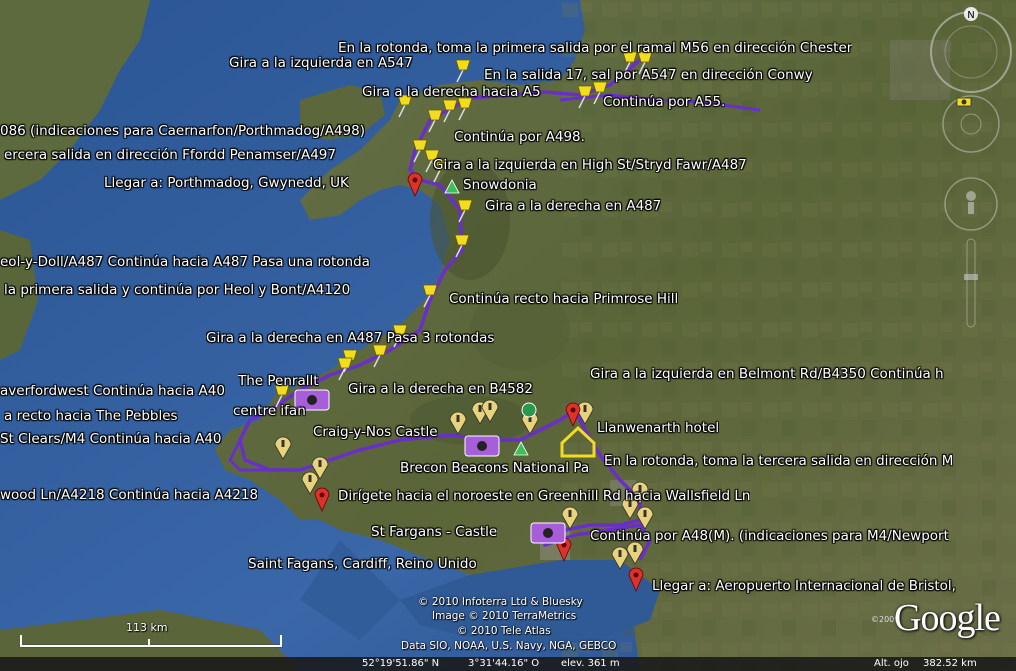 This screenshot has width=1016, height=671. What do you see at coordinates (129, 495) in the screenshot?
I see `map-label: wood Ln/A4218 Continúa hacia A4218` at bounding box center [129, 495].